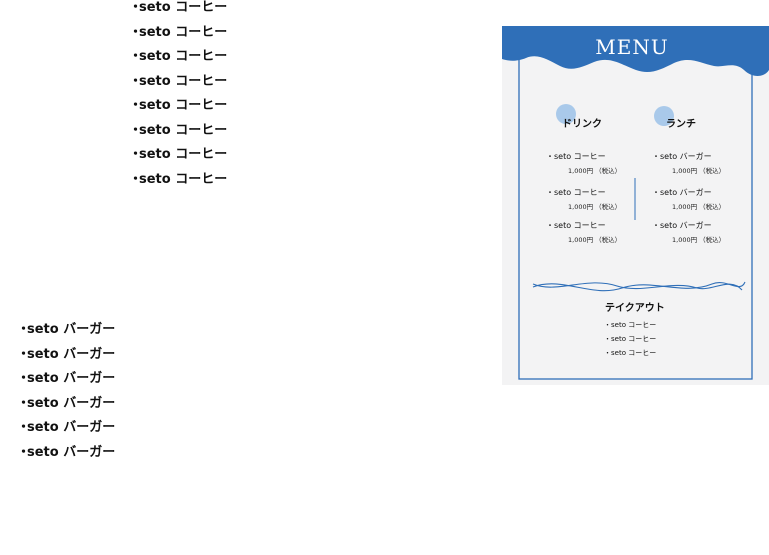  I want to click on takeout-section-title: テイクアウト, so click(635, 308).